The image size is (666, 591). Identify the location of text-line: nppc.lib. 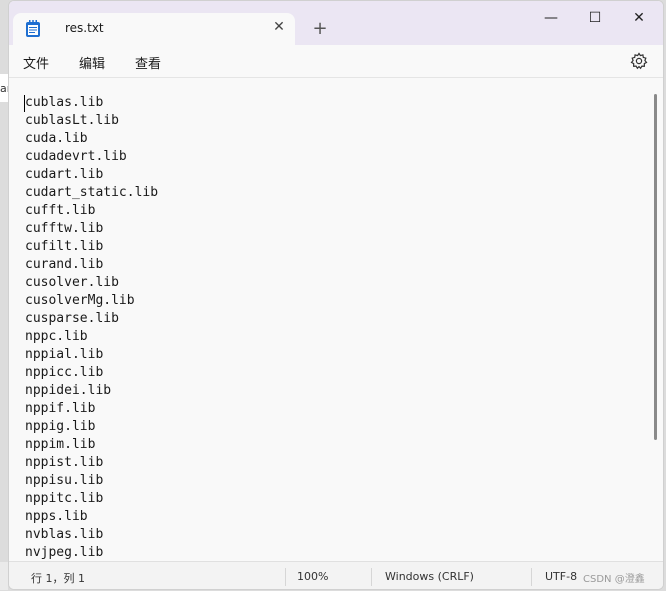
(91, 337).